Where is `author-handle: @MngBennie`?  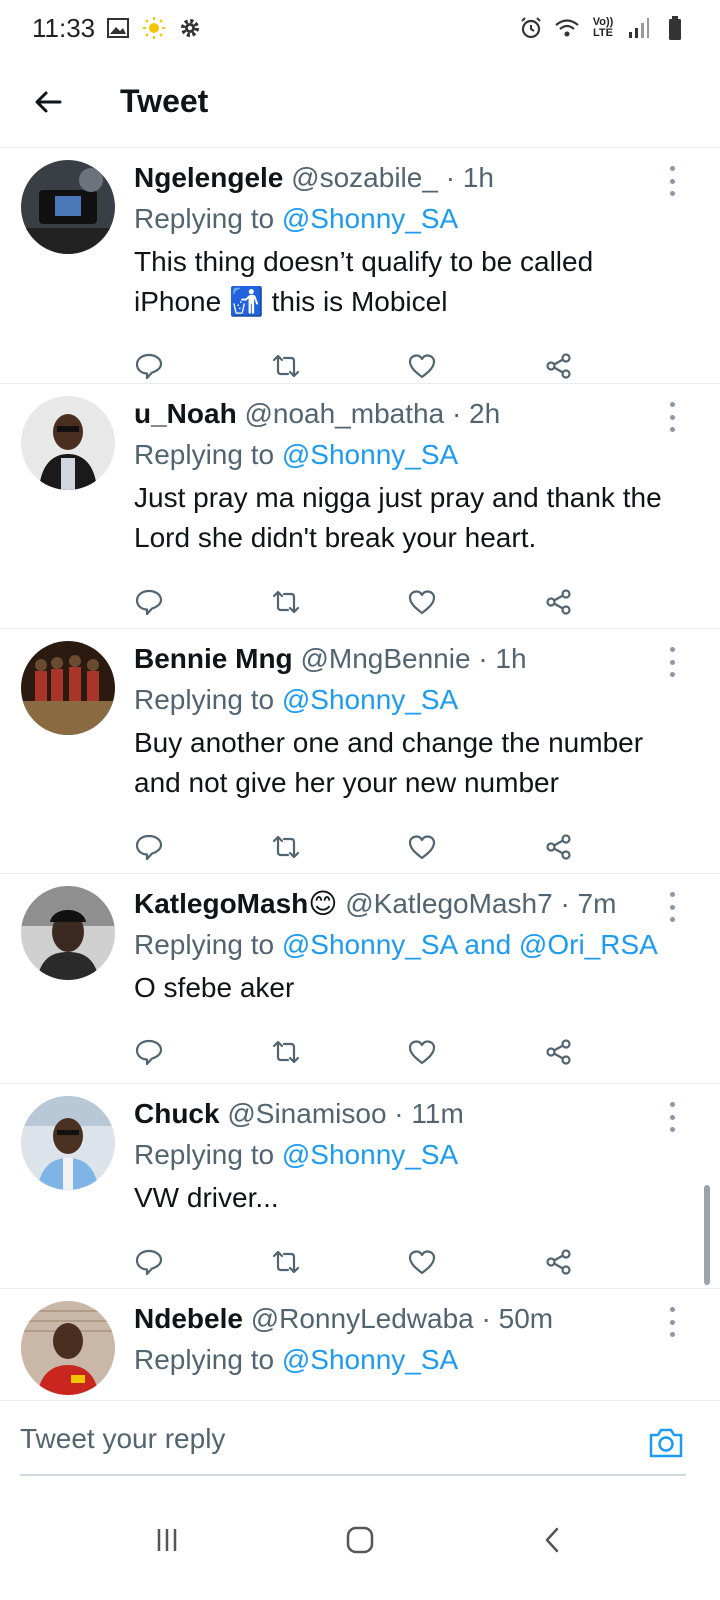
author-handle: @MngBennie is located at coordinates (385, 658).